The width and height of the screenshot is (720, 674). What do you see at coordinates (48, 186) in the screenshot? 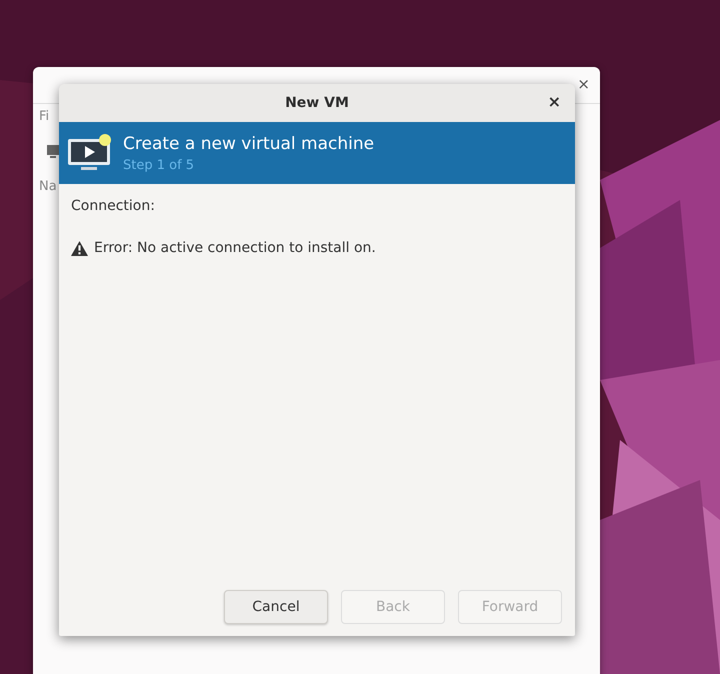
I see `column-header: Na` at bounding box center [48, 186].